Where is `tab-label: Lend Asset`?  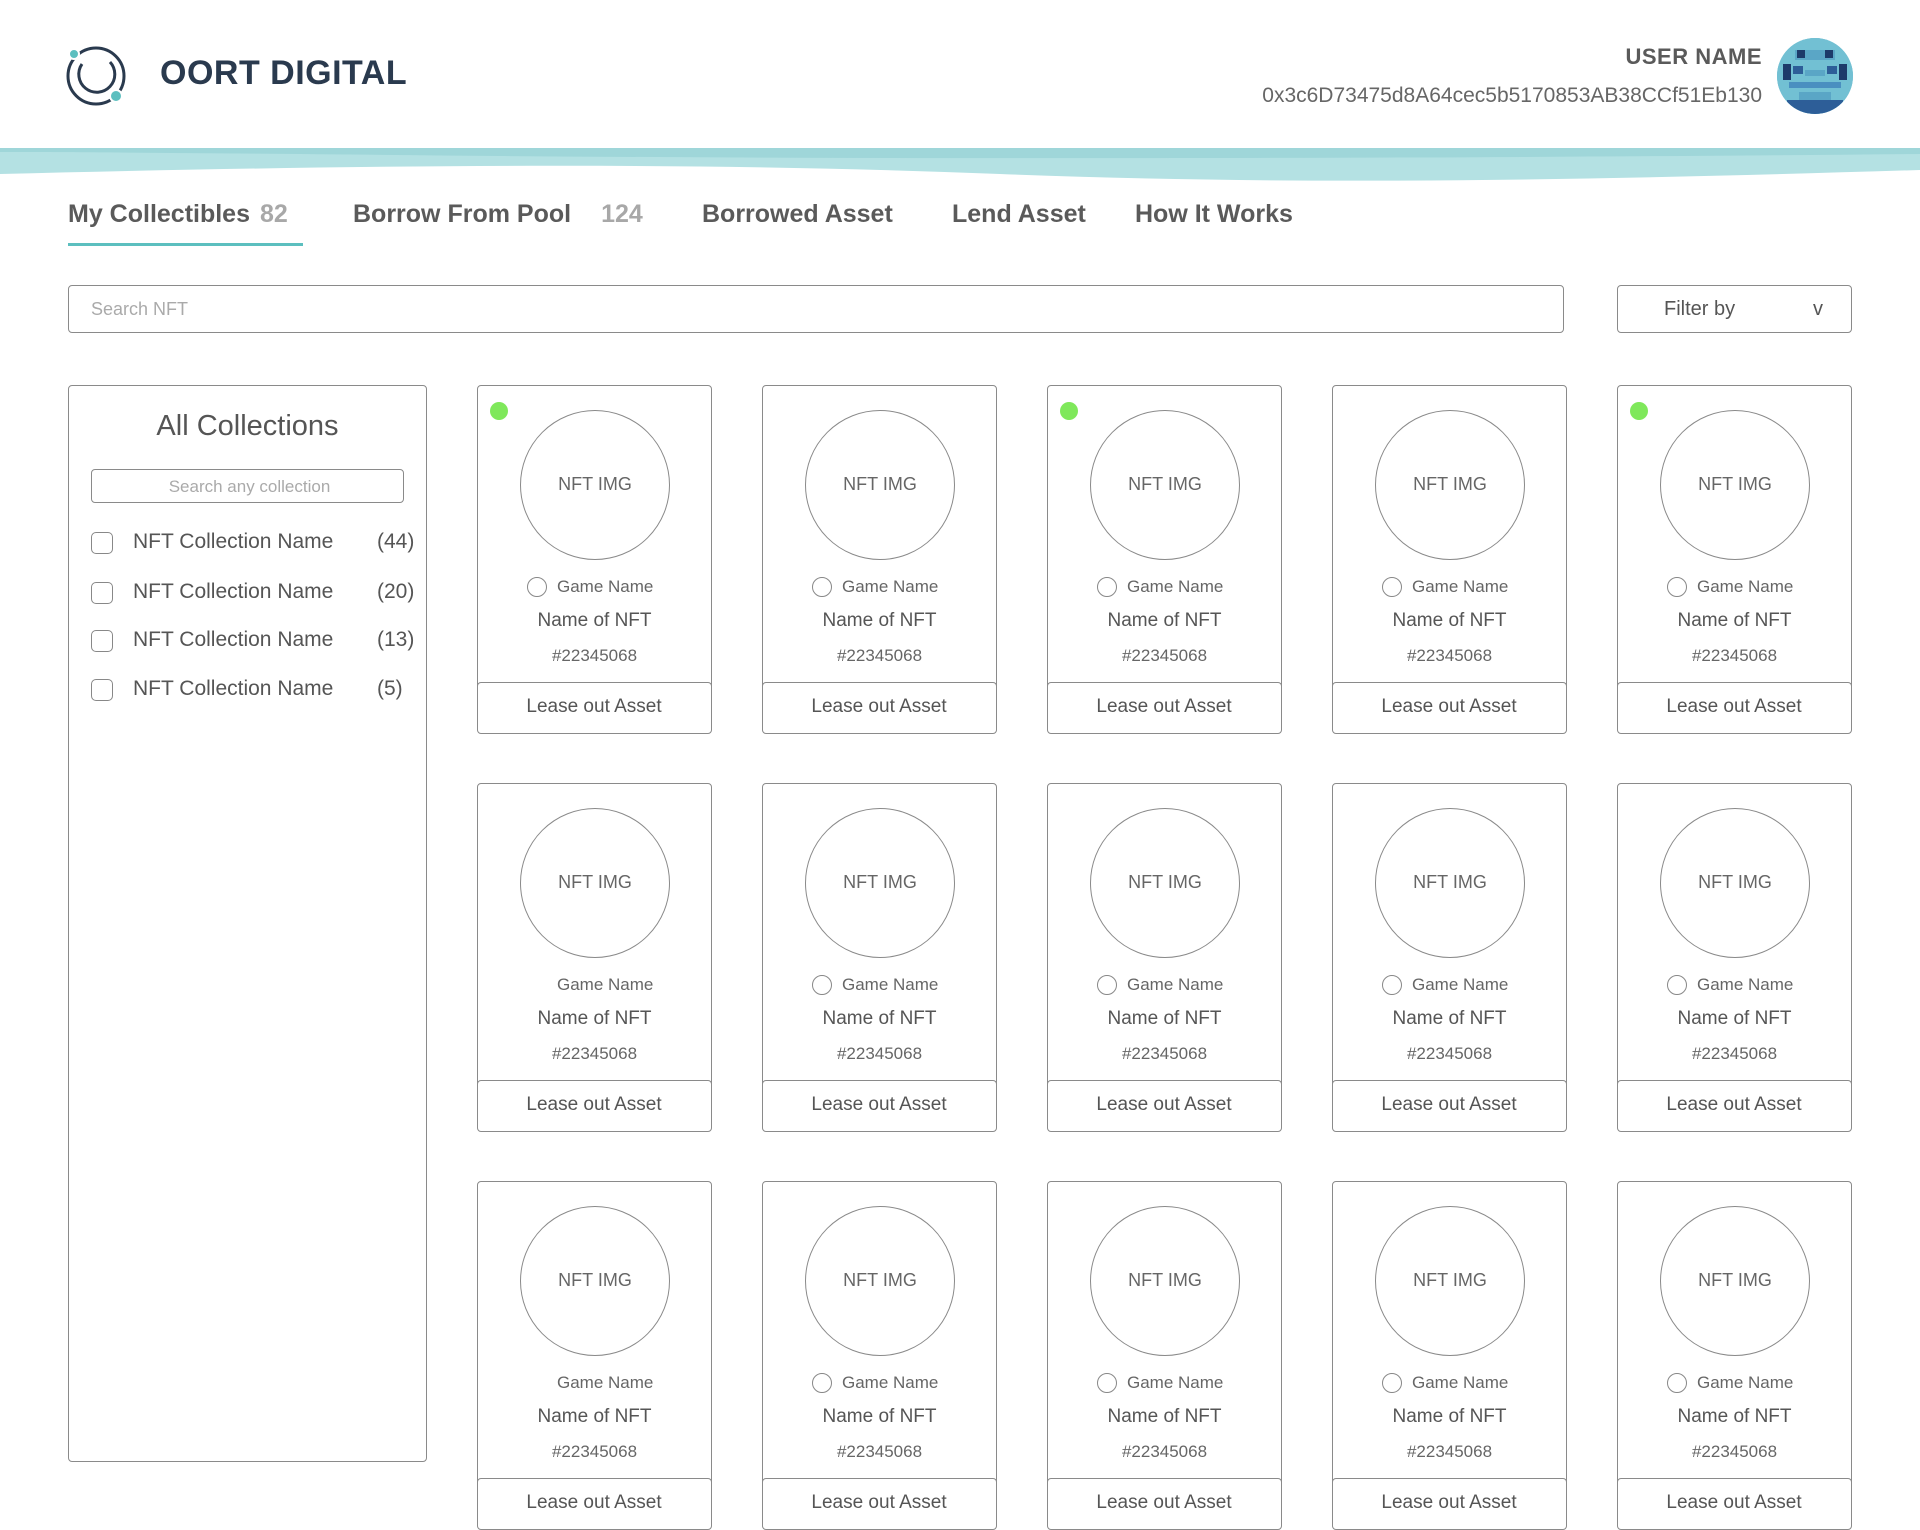 tab-label: Lend Asset is located at coordinates (1019, 214).